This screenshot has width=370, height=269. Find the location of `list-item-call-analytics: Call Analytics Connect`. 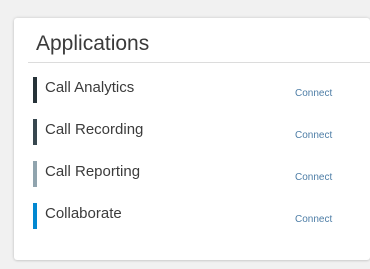

list-item-call-analytics: Call Analytics Connect is located at coordinates (201, 90).